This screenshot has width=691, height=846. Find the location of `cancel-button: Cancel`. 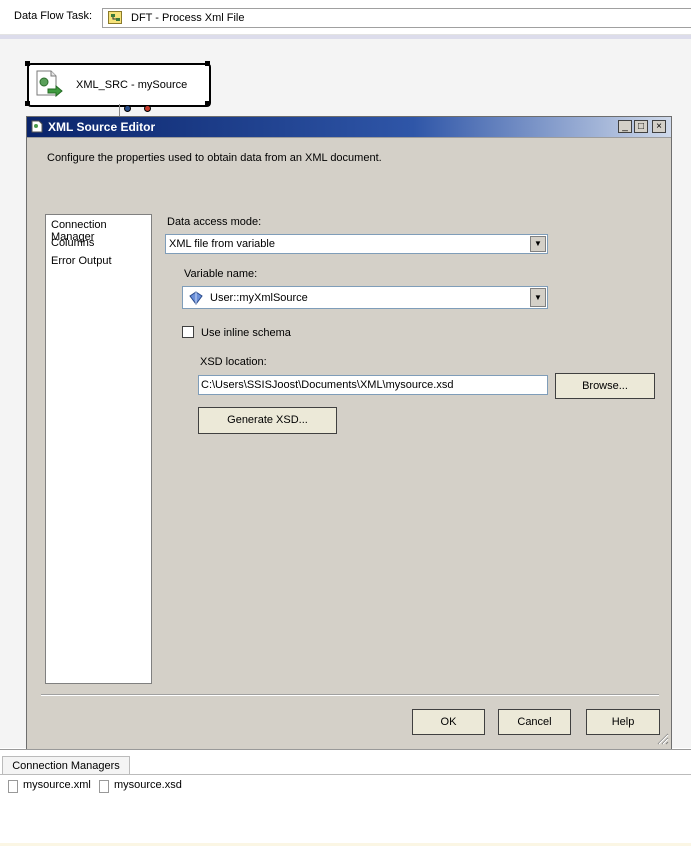

cancel-button: Cancel is located at coordinates (534, 722).